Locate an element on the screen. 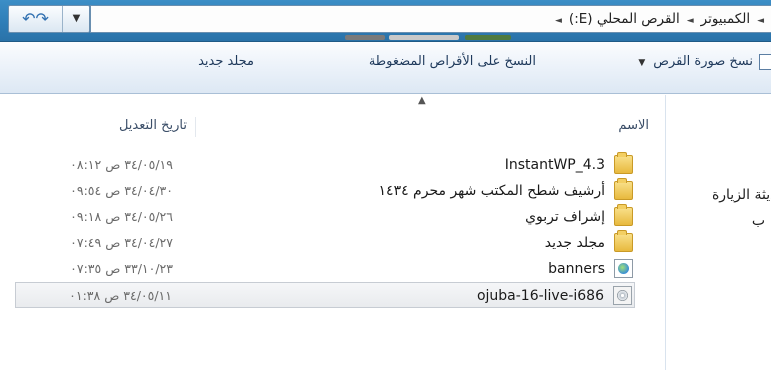  burn-to-disc-label: النسخ على الأقراص المضغوطة is located at coordinates (452, 61).